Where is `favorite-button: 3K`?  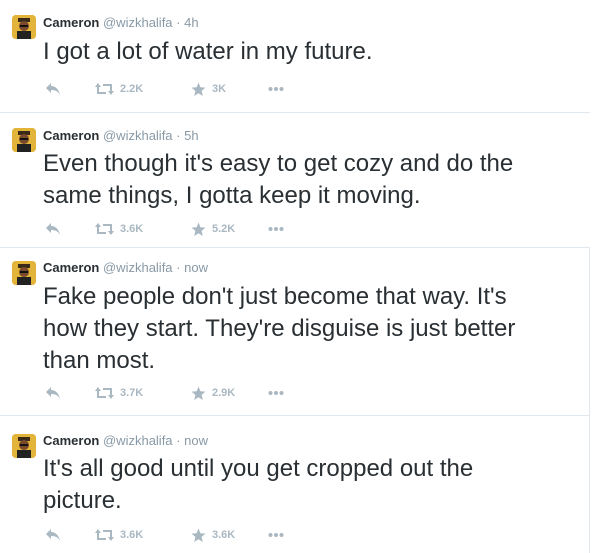 favorite-button: 3K is located at coordinates (208, 89).